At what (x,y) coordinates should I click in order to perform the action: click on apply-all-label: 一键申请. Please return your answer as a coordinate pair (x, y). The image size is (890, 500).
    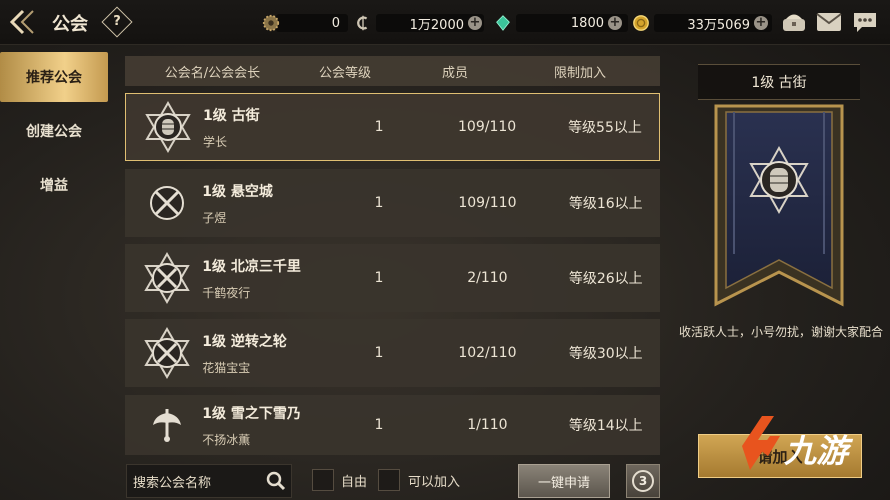
    Looking at the image, I should click on (563, 483).